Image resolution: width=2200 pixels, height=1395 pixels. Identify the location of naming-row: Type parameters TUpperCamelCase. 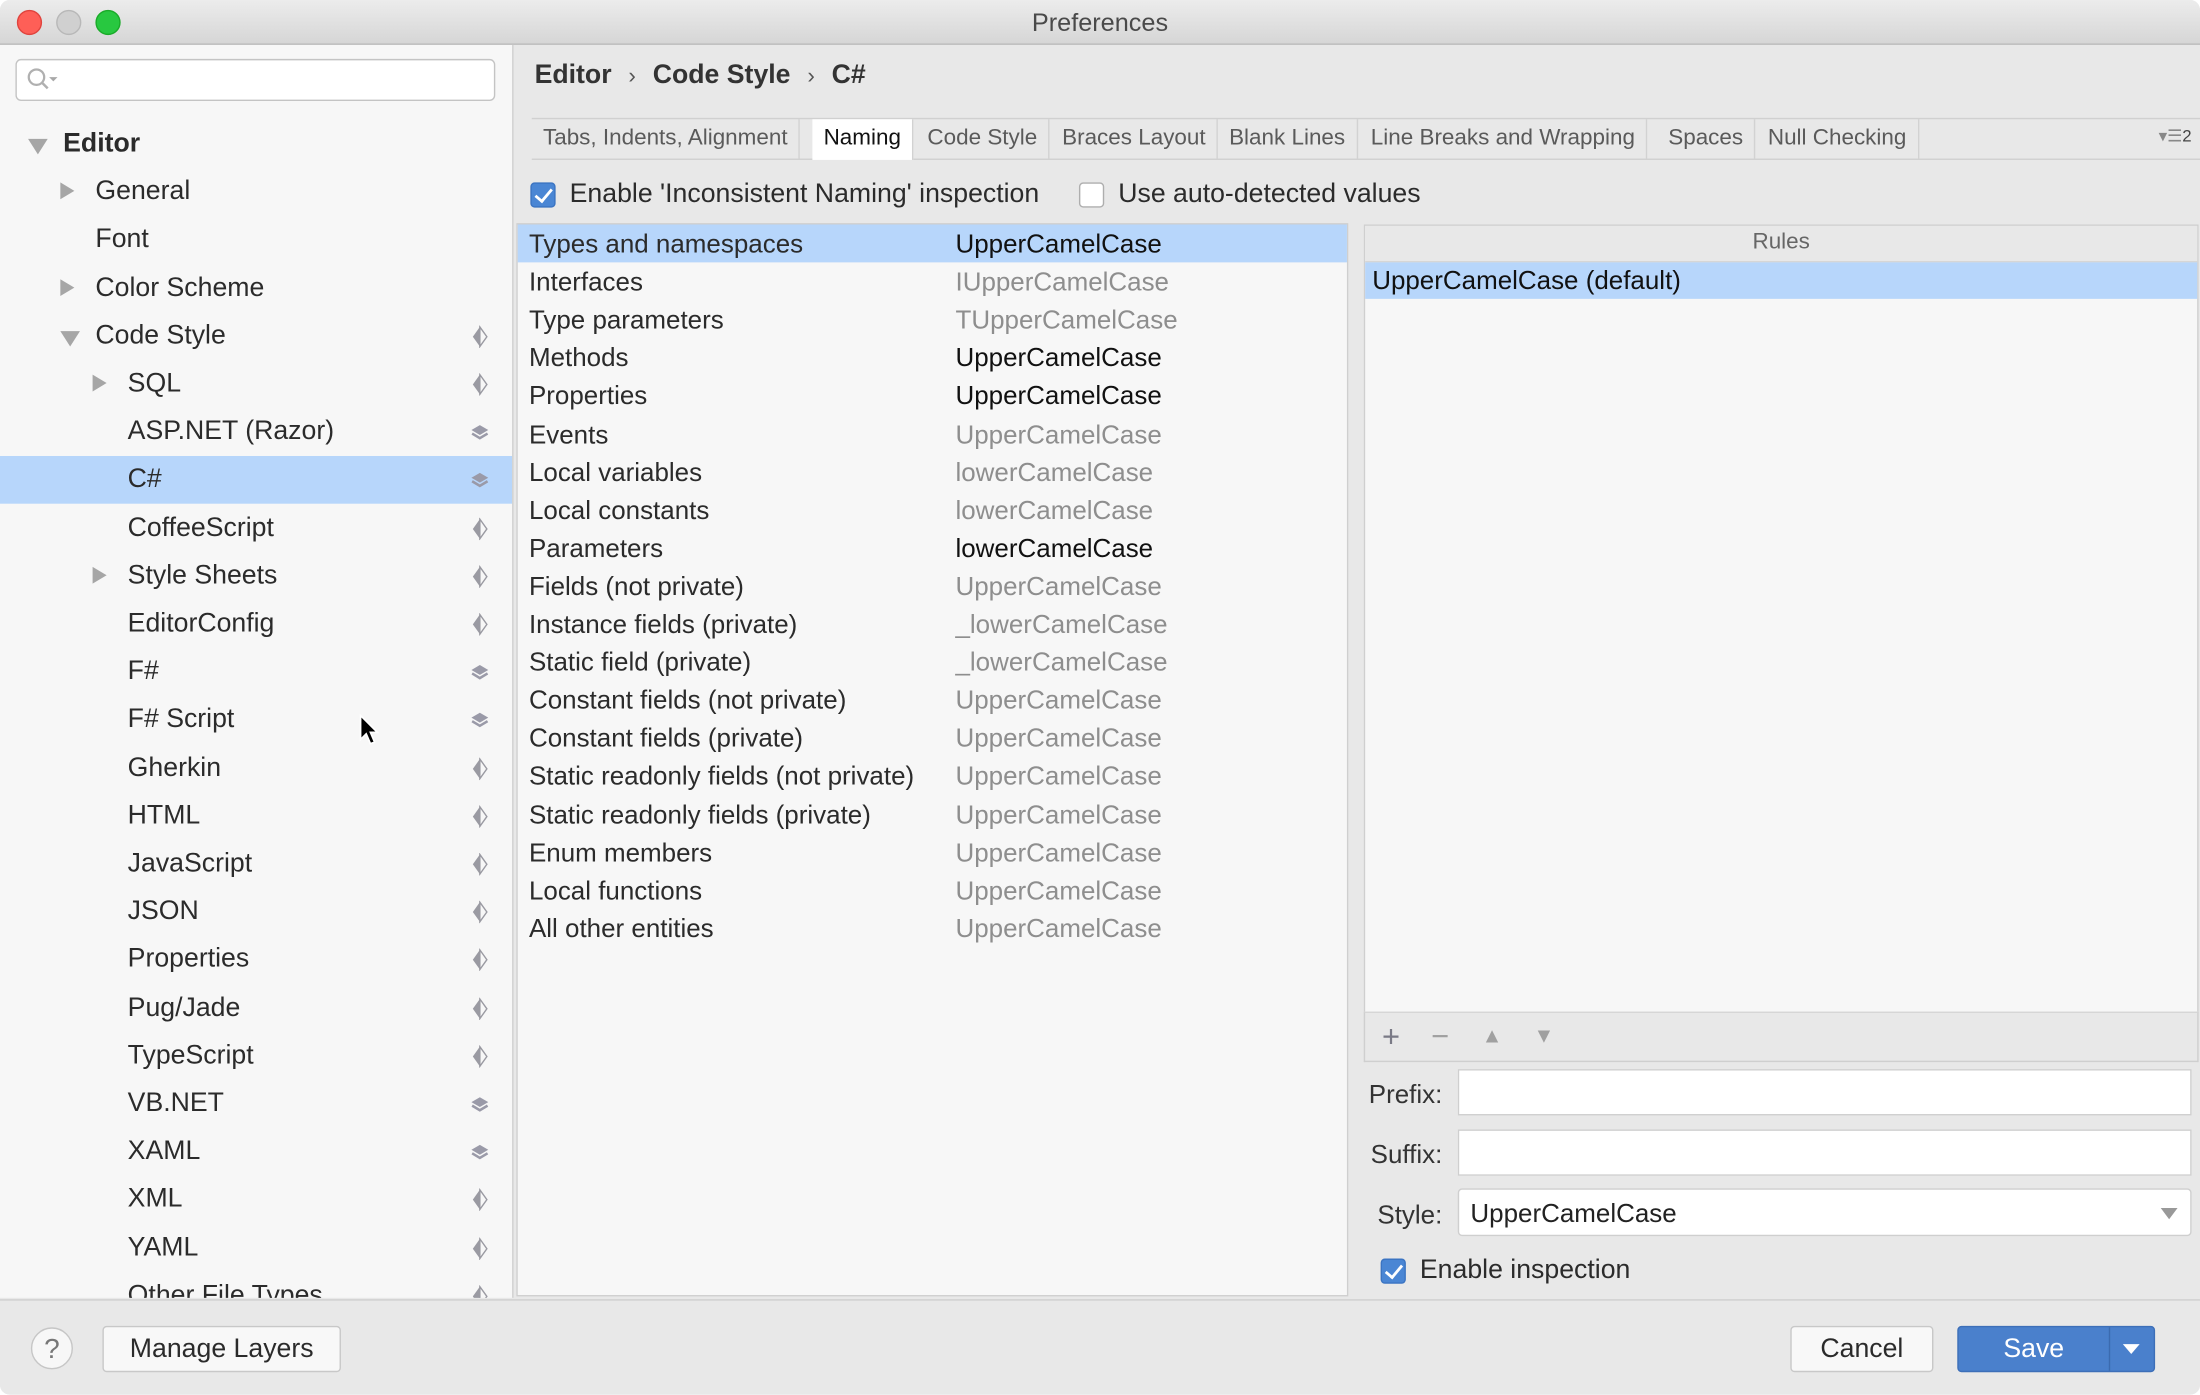
(932, 320).